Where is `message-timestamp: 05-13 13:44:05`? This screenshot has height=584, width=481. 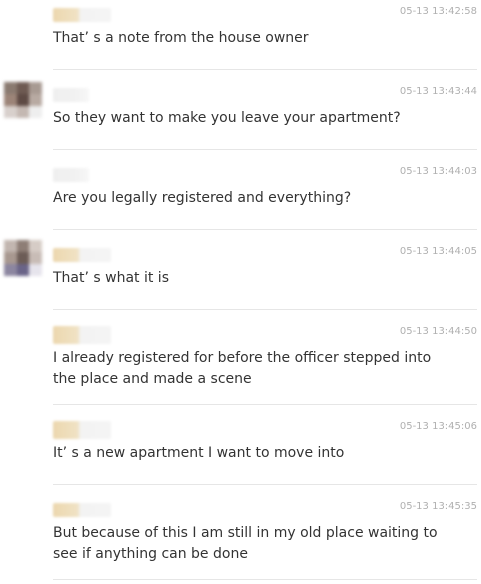 message-timestamp: 05-13 13:44:05 is located at coordinates (438, 251).